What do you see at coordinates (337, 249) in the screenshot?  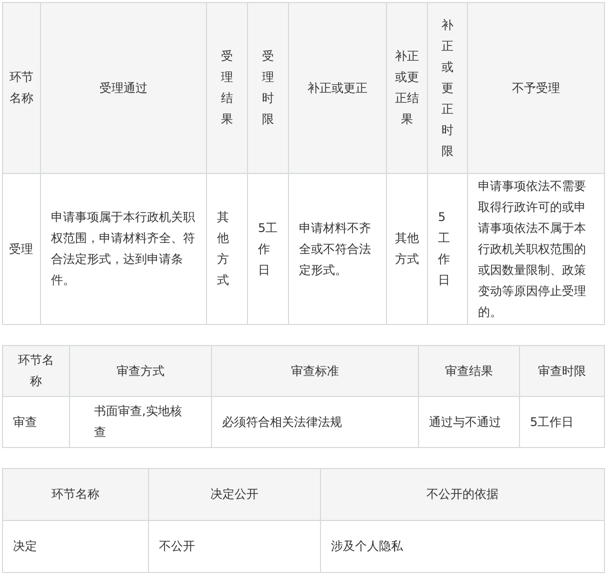 I see `table-cell: 申请材料不齐全或不符合法定形式。` at bounding box center [337, 249].